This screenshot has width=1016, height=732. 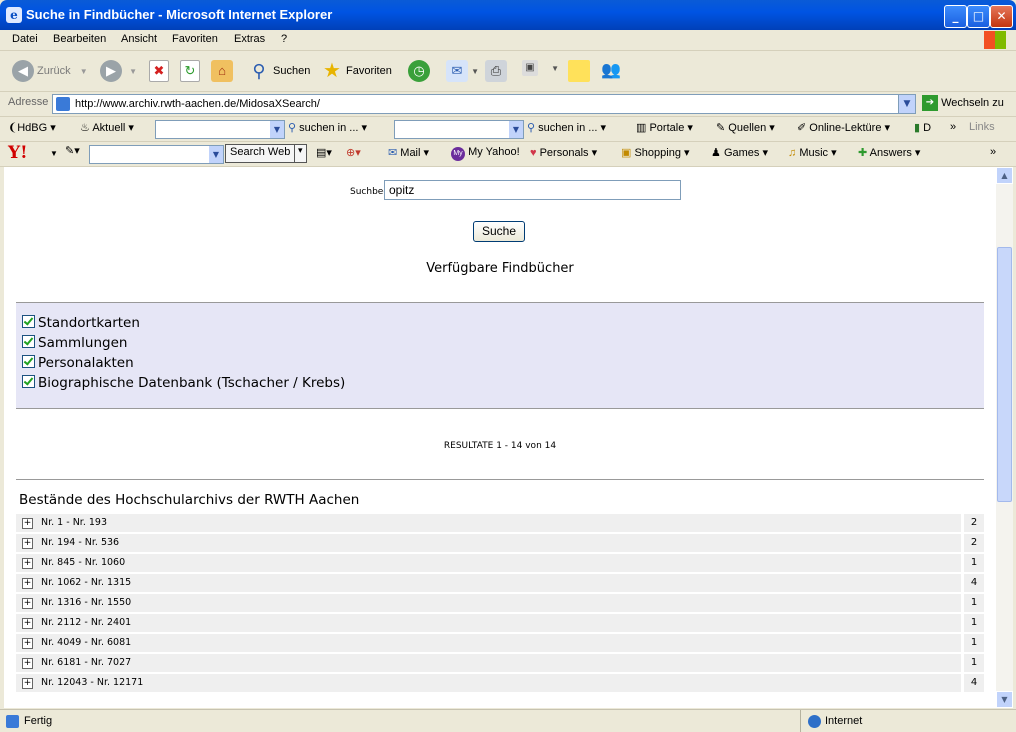 What do you see at coordinates (499, 231) in the screenshot?
I see `suche-button: Suche` at bounding box center [499, 231].